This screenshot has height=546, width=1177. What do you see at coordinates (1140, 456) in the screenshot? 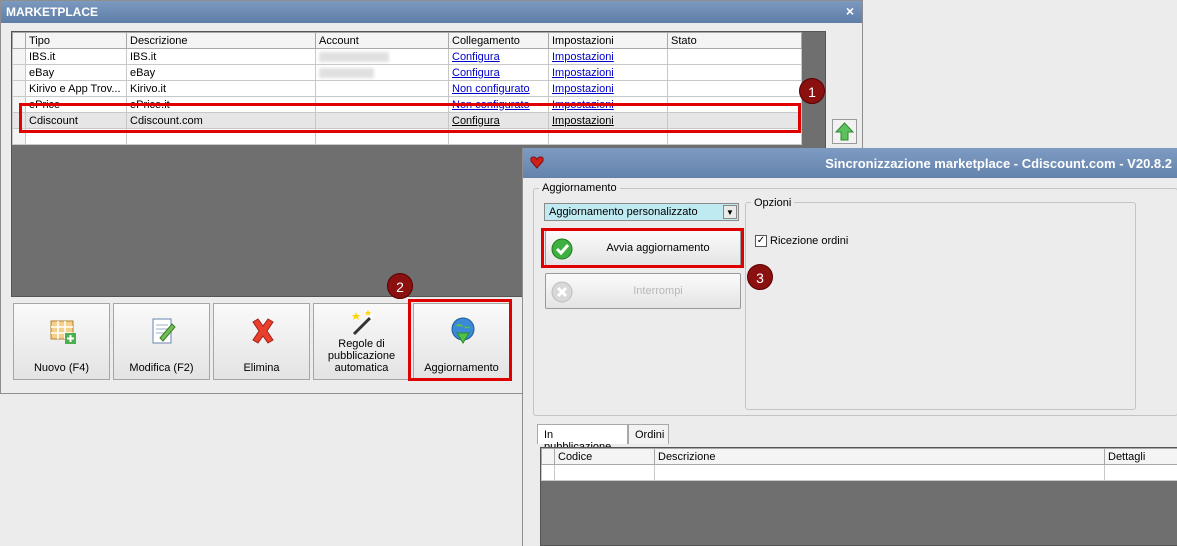
I see `column-header-dettagli: Dettagli` at bounding box center [1140, 456].